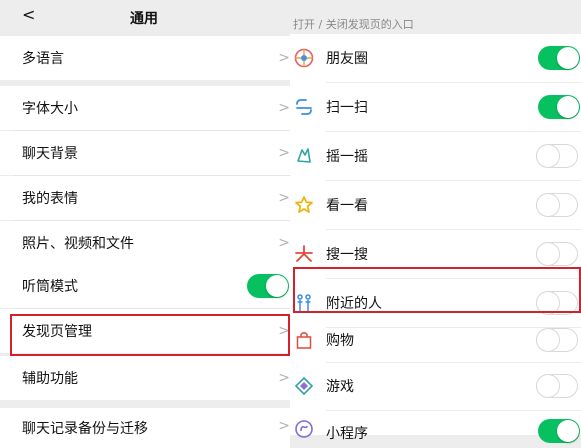 The height and width of the screenshot is (448, 581). Describe the element at coordinates (435, 205) in the screenshot. I see `discover-item-top-stories: 看一看` at that location.